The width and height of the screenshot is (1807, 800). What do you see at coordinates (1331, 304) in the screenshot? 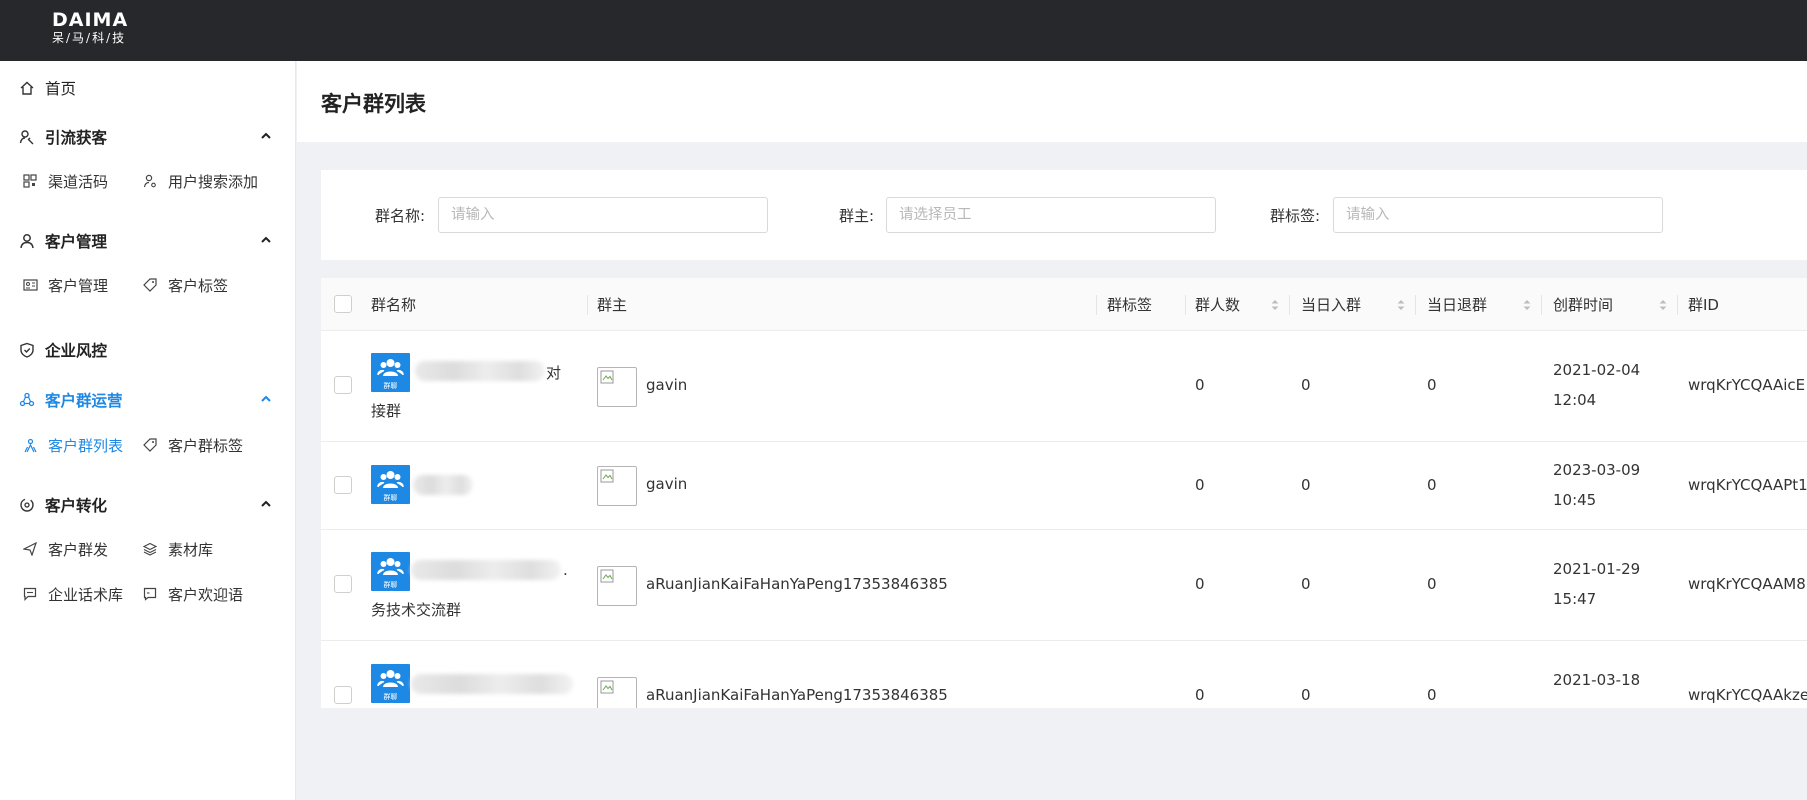
I see `column-header-joined-today: 当日入群` at bounding box center [1331, 304].